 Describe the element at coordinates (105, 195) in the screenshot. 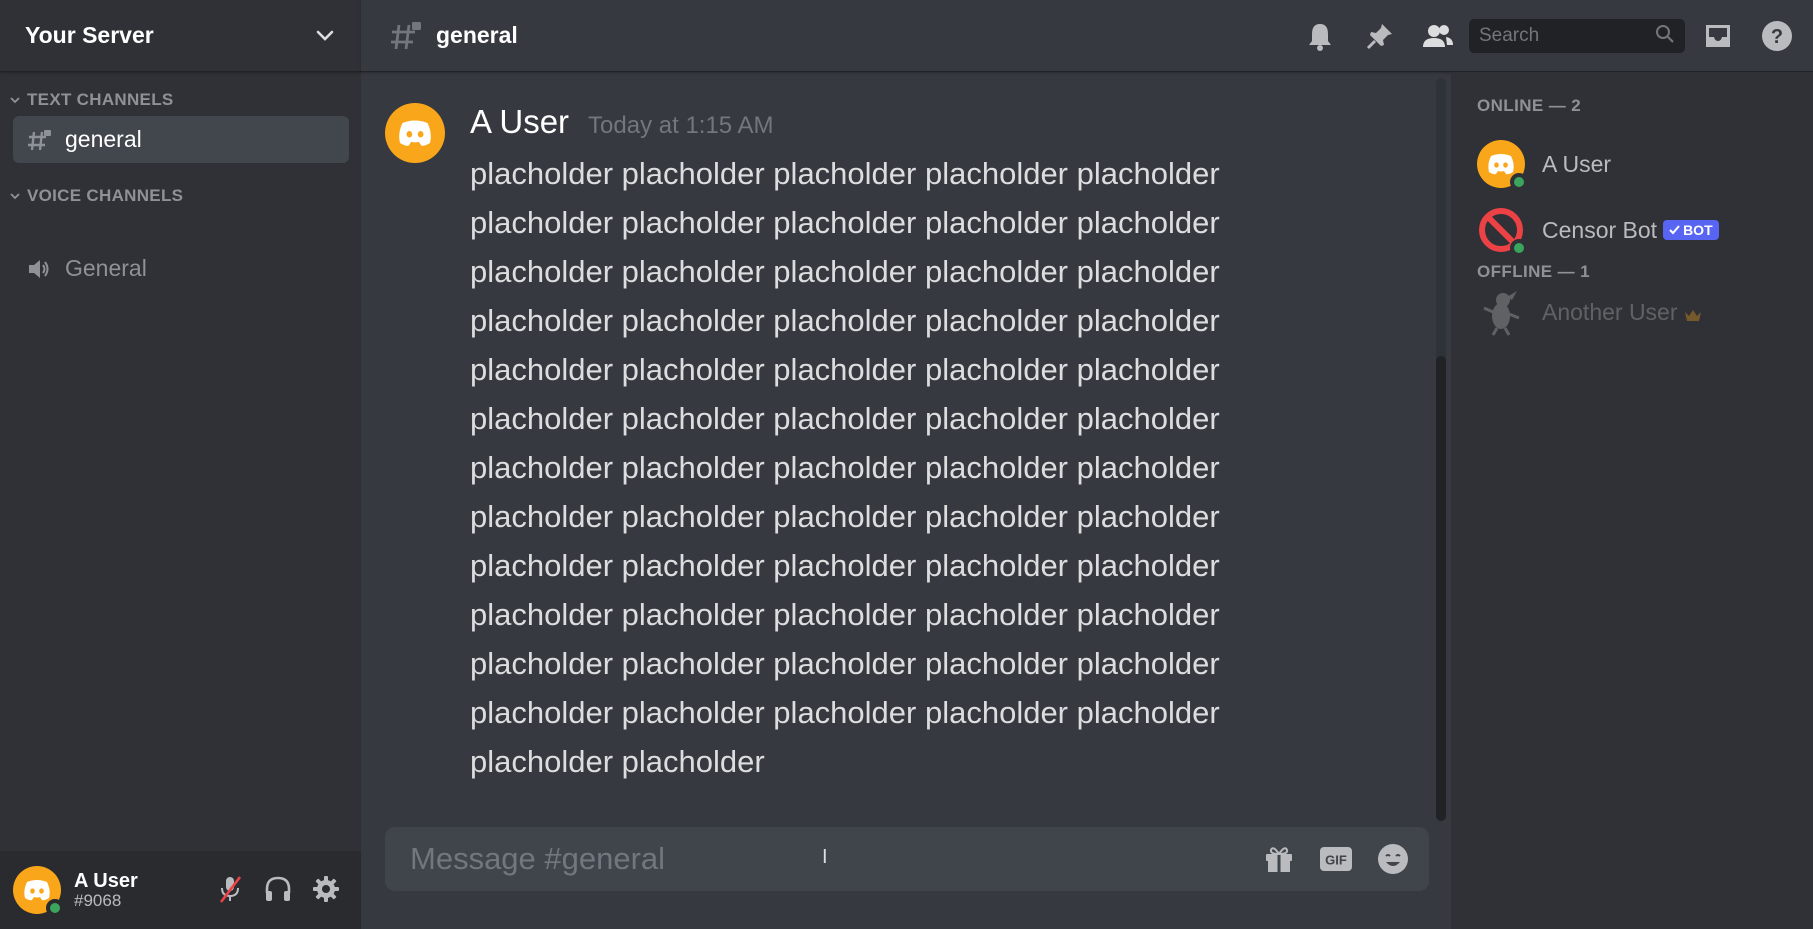

I see `category-label: VOICE CHANNELS` at that location.